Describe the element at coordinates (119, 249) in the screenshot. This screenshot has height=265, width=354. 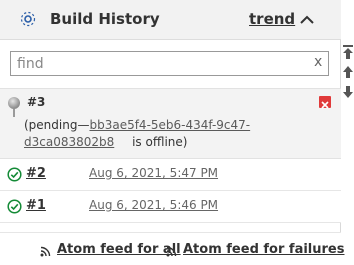
I see `atom-feed-all-link: Atom feed for all` at that location.